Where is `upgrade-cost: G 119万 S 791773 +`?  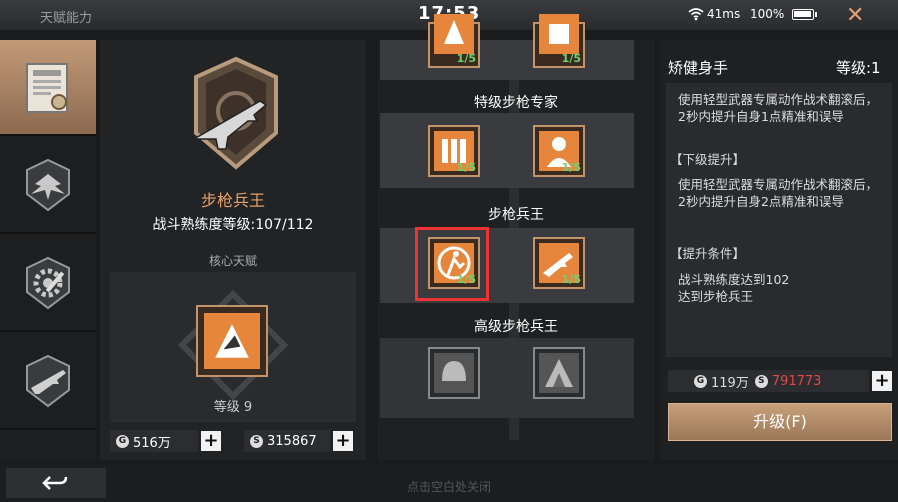 upgrade-cost: G 119万 S 791773 + is located at coordinates (780, 381).